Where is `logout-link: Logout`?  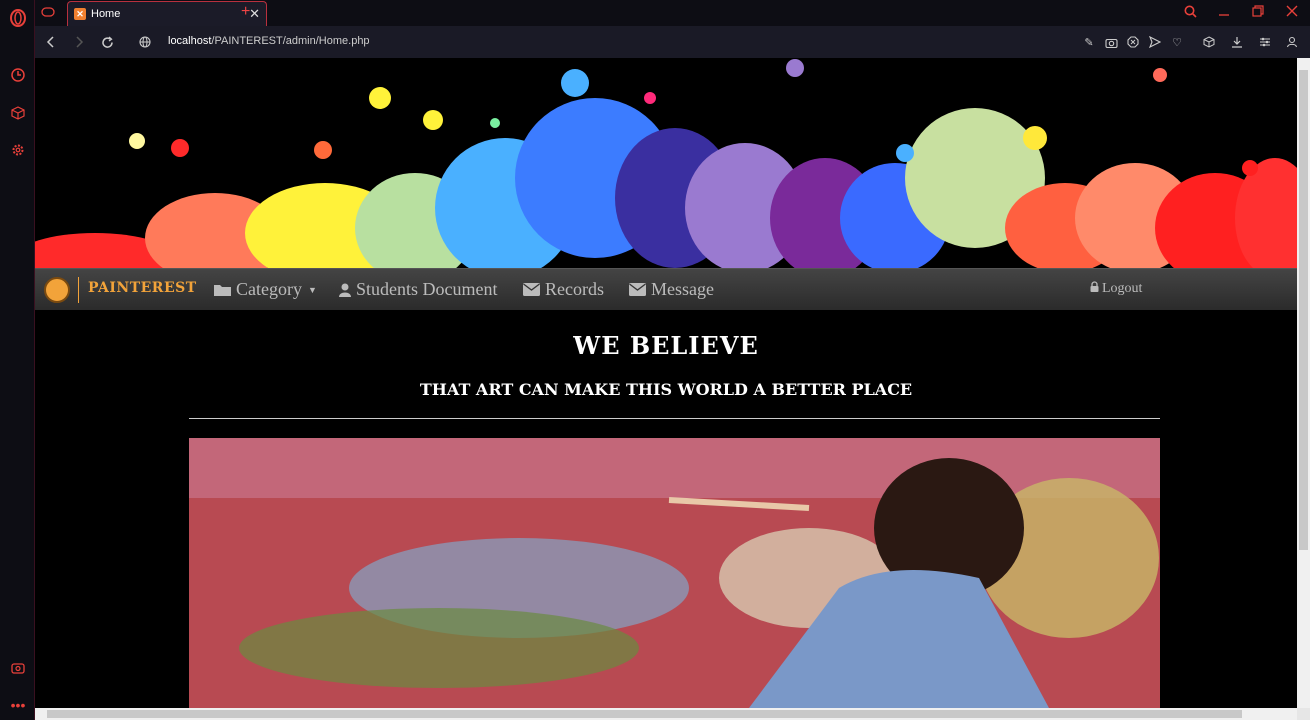 logout-link: Logout is located at coordinates (1116, 289).